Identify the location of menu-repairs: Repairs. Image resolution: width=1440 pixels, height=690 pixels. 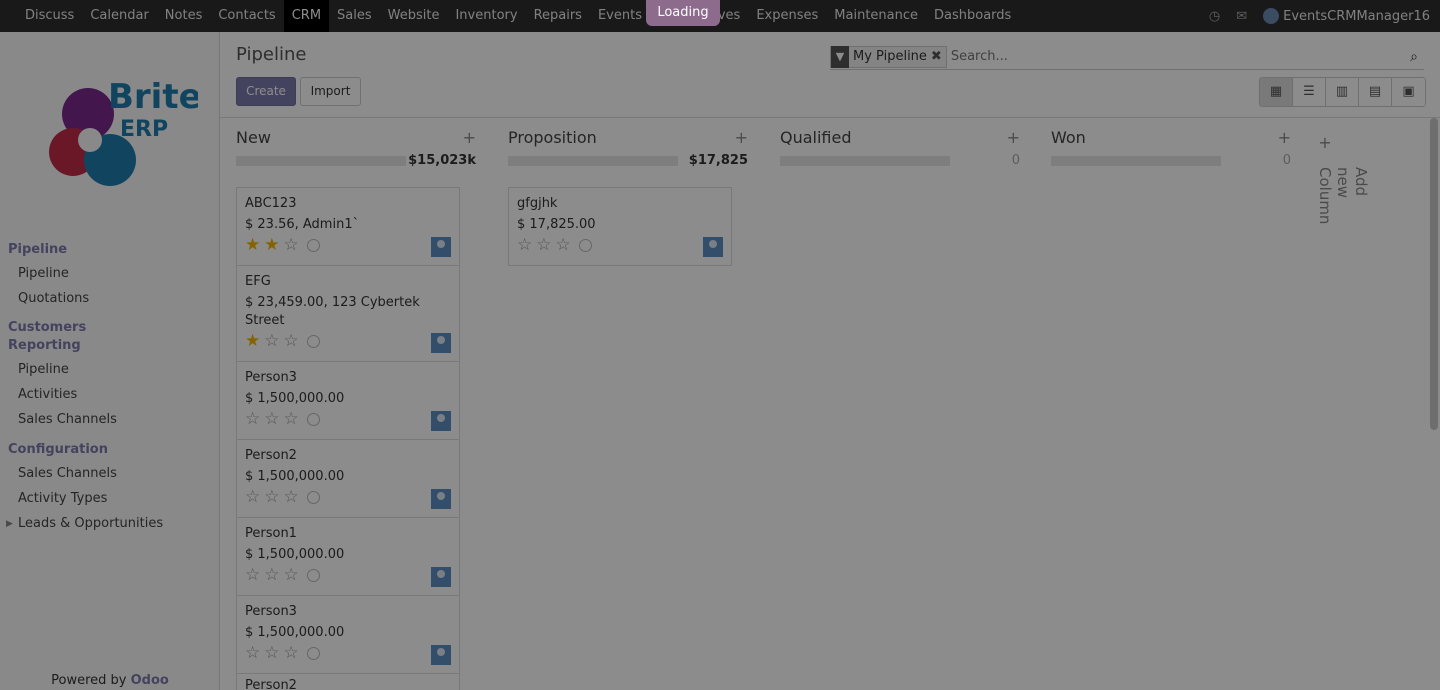
(558, 16).